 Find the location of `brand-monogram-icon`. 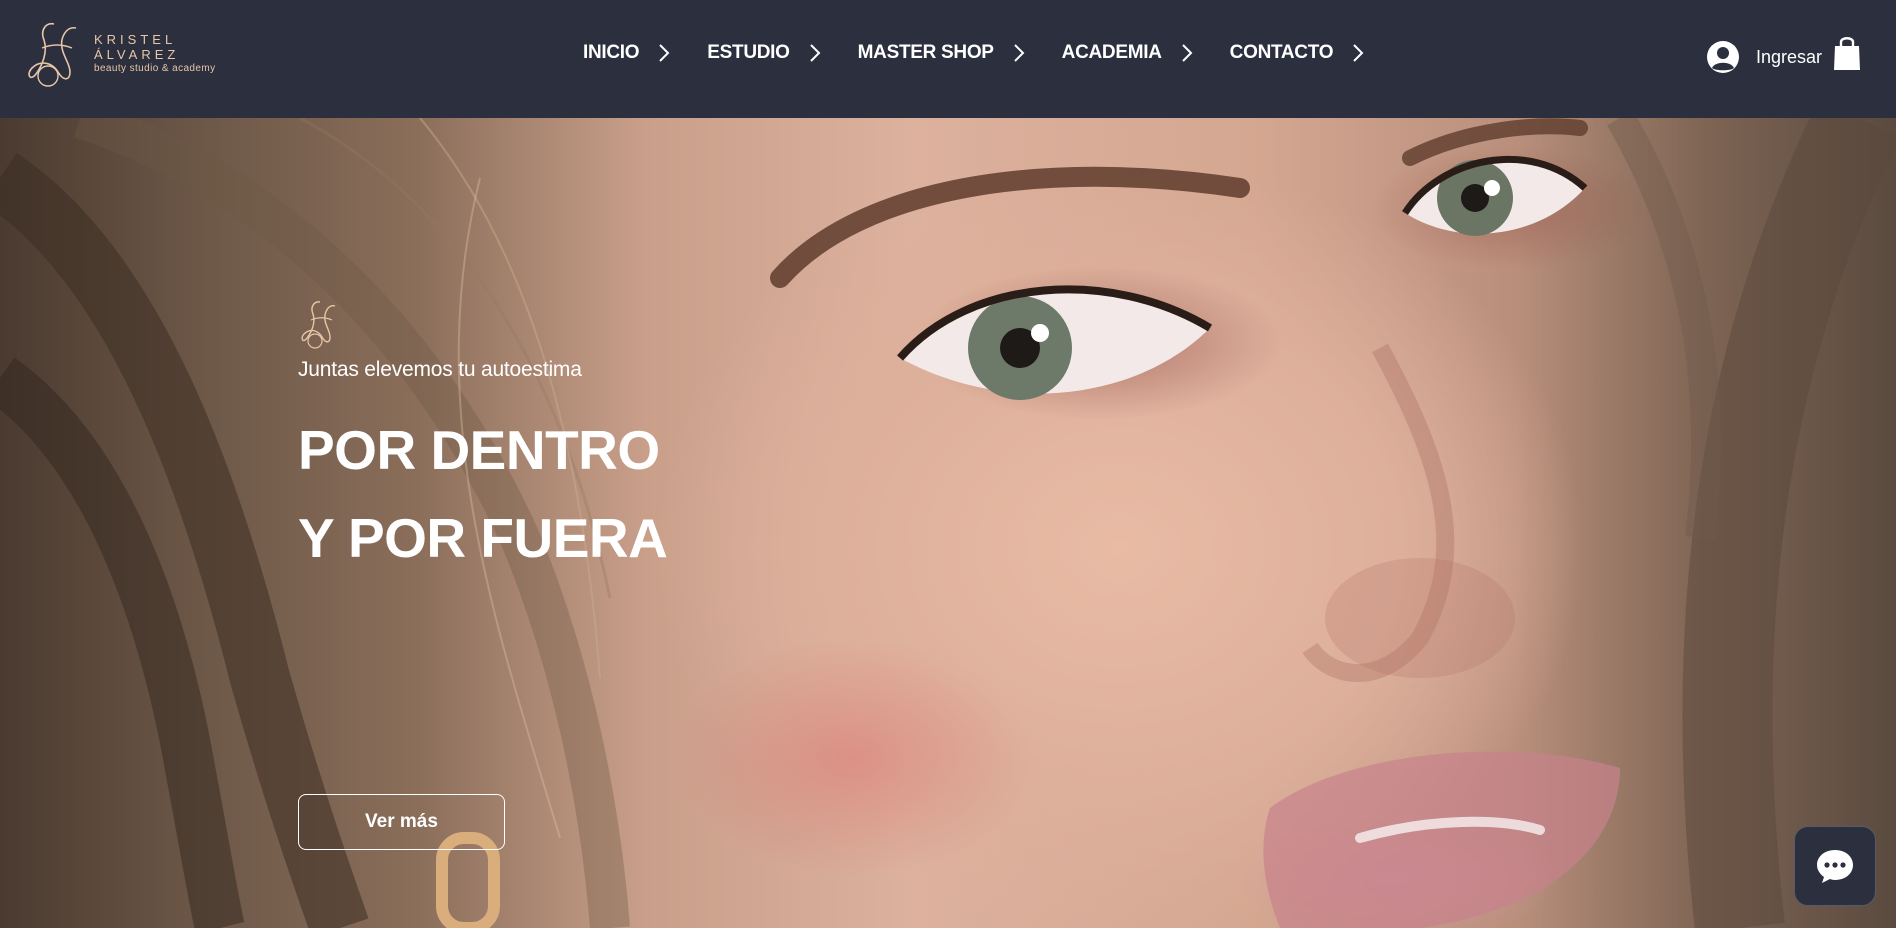

brand-monogram-icon is located at coordinates (52, 54).